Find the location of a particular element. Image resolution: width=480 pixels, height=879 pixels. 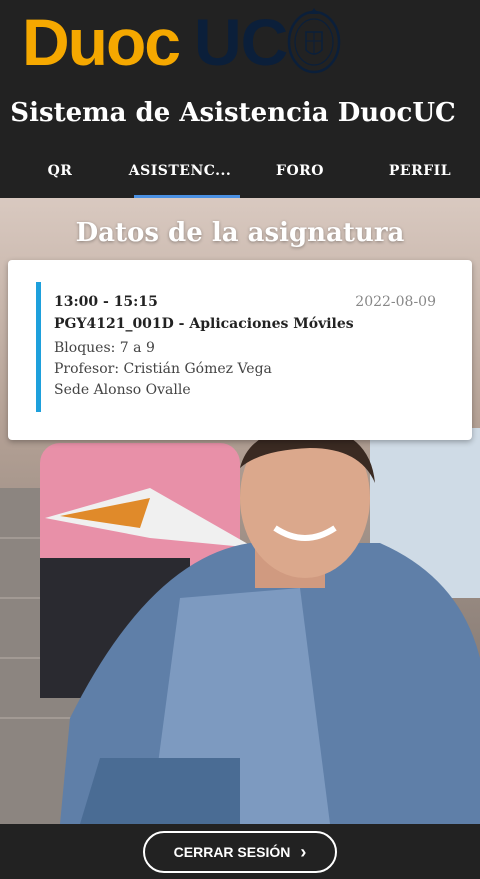

university-seal-icon is located at coordinates (314, 41).